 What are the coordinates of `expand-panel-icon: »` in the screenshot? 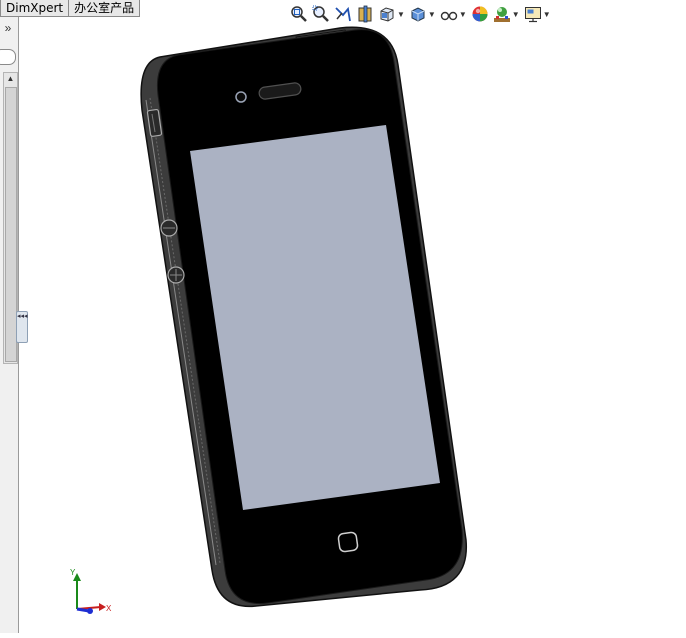 It's located at (8, 29).